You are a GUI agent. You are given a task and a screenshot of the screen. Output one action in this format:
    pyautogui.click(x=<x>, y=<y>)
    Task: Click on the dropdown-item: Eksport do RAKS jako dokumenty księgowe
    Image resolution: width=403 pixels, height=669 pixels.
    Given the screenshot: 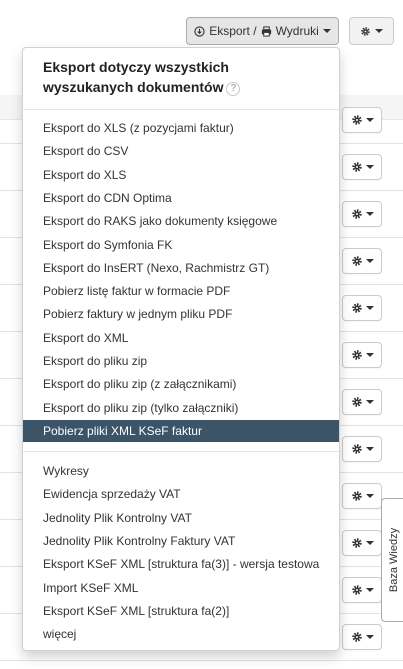 What is the action you would take?
    pyautogui.click(x=181, y=221)
    